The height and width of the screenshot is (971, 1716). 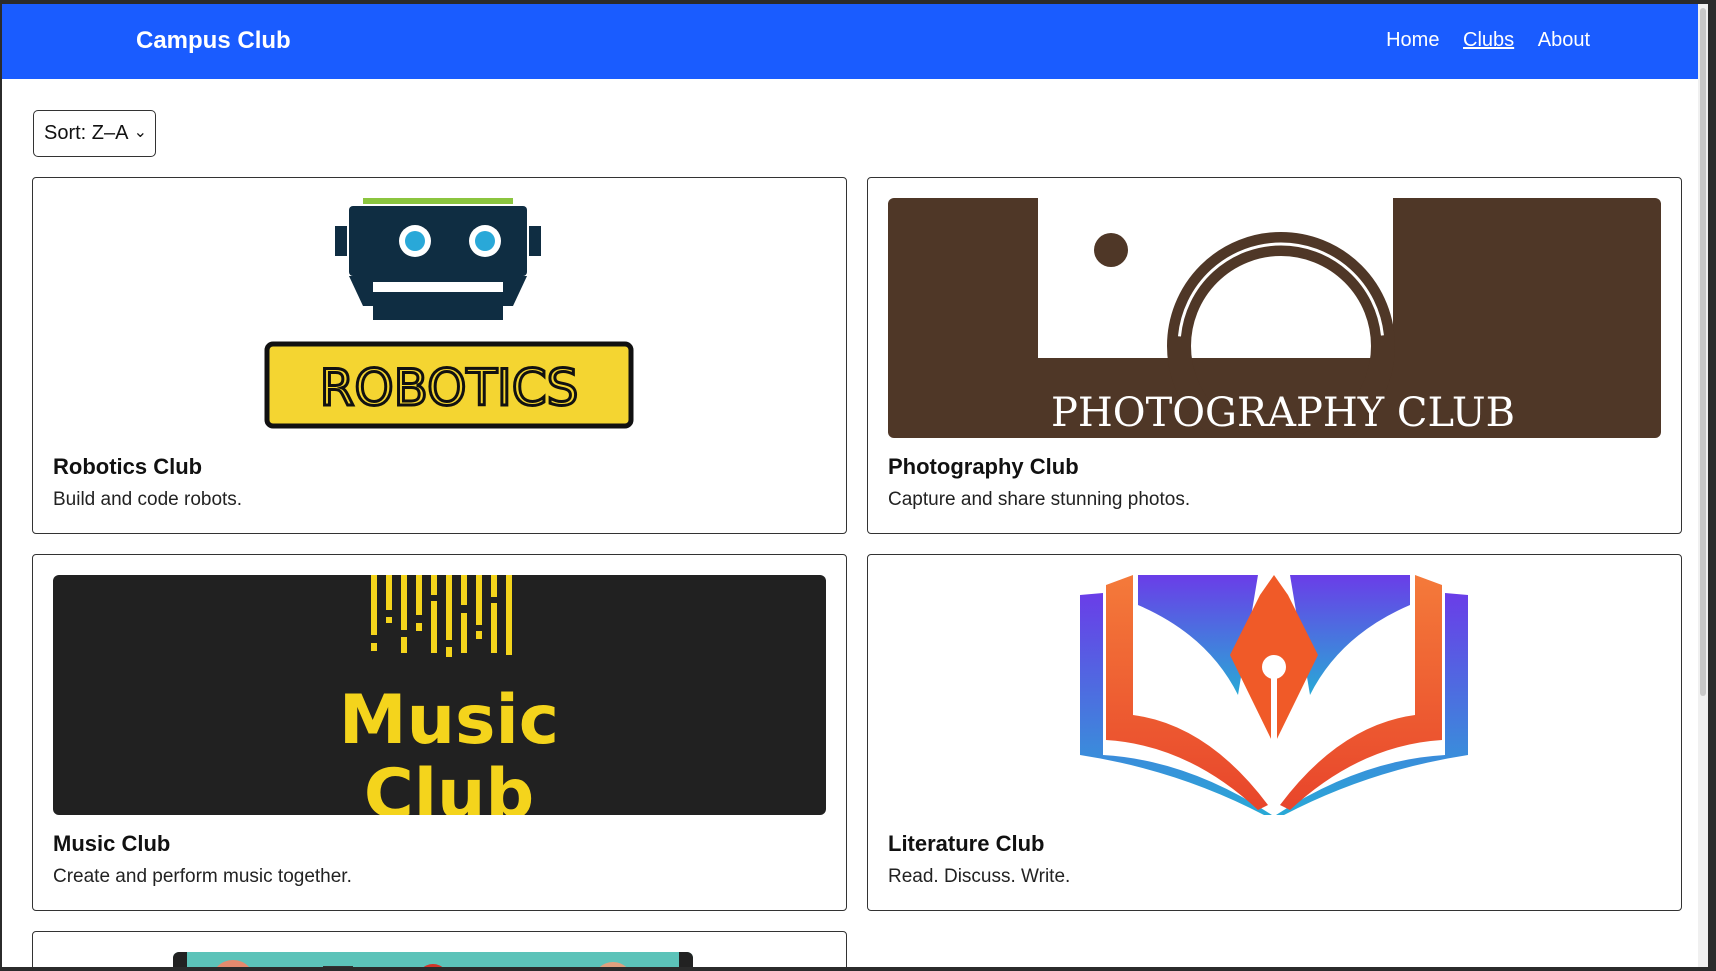 I want to click on sort-select-value: Sort: Z–A, so click(x=86, y=133).